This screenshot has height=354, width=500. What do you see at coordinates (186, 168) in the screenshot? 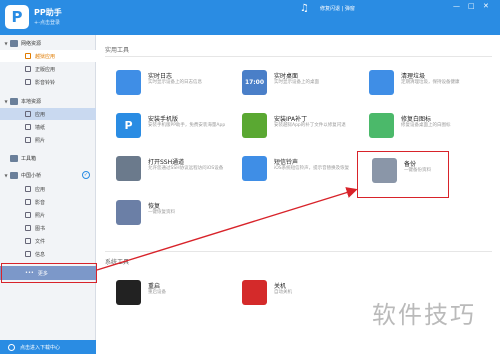
I see `tool-description: 允许您通过SSH协议远程访问iOS设备` at bounding box center [186, 168].